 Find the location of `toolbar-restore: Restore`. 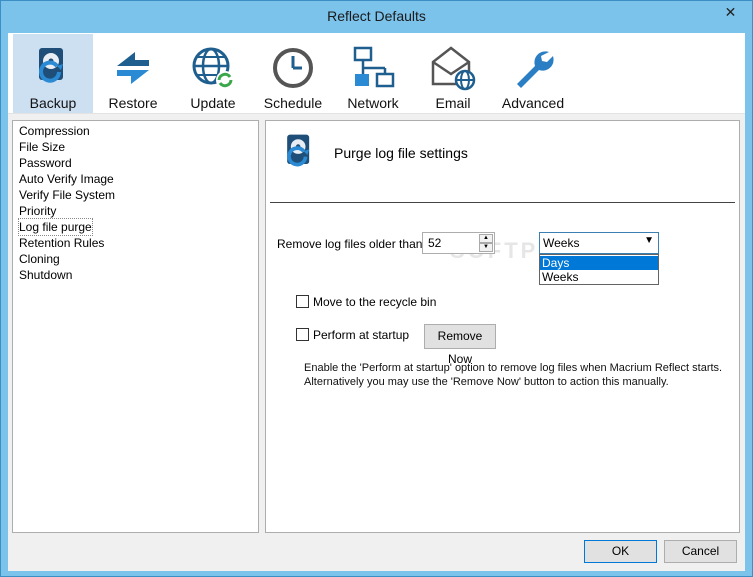

toolbar-restore: Restore is located at coordinates (133, 73).